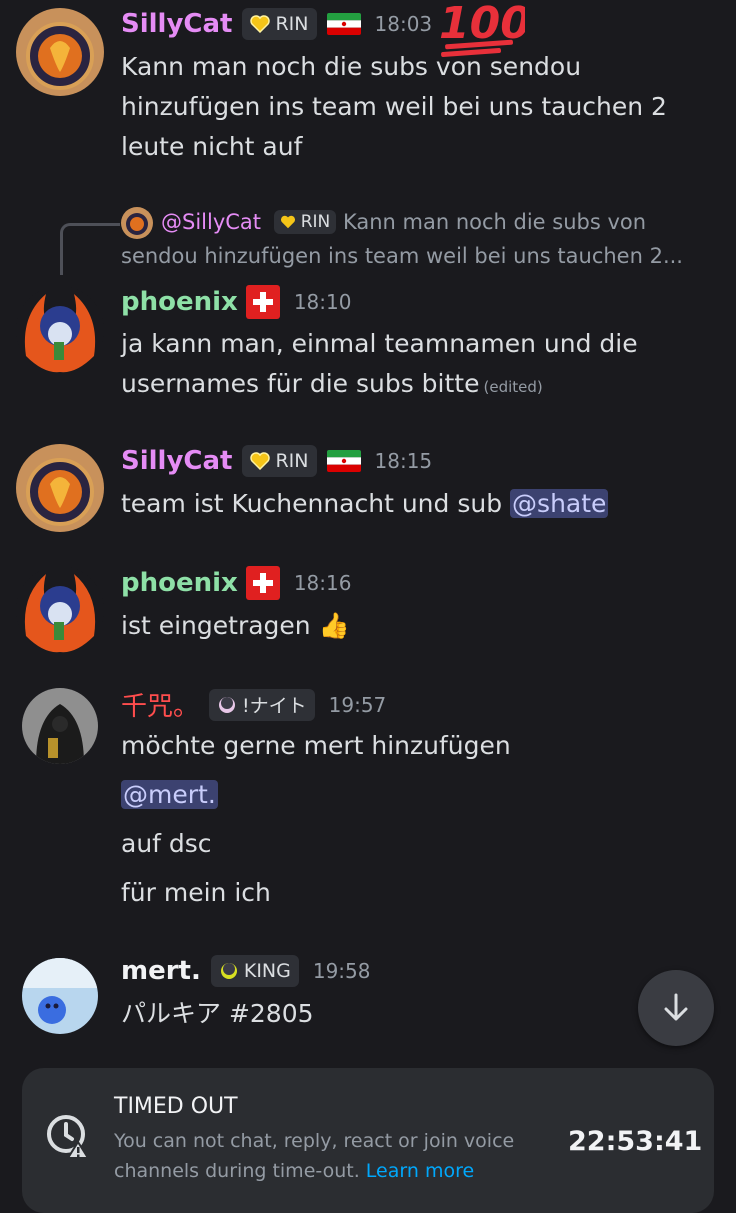  I want to click on message-header: mert. KING 19:58, so click(246, 971).